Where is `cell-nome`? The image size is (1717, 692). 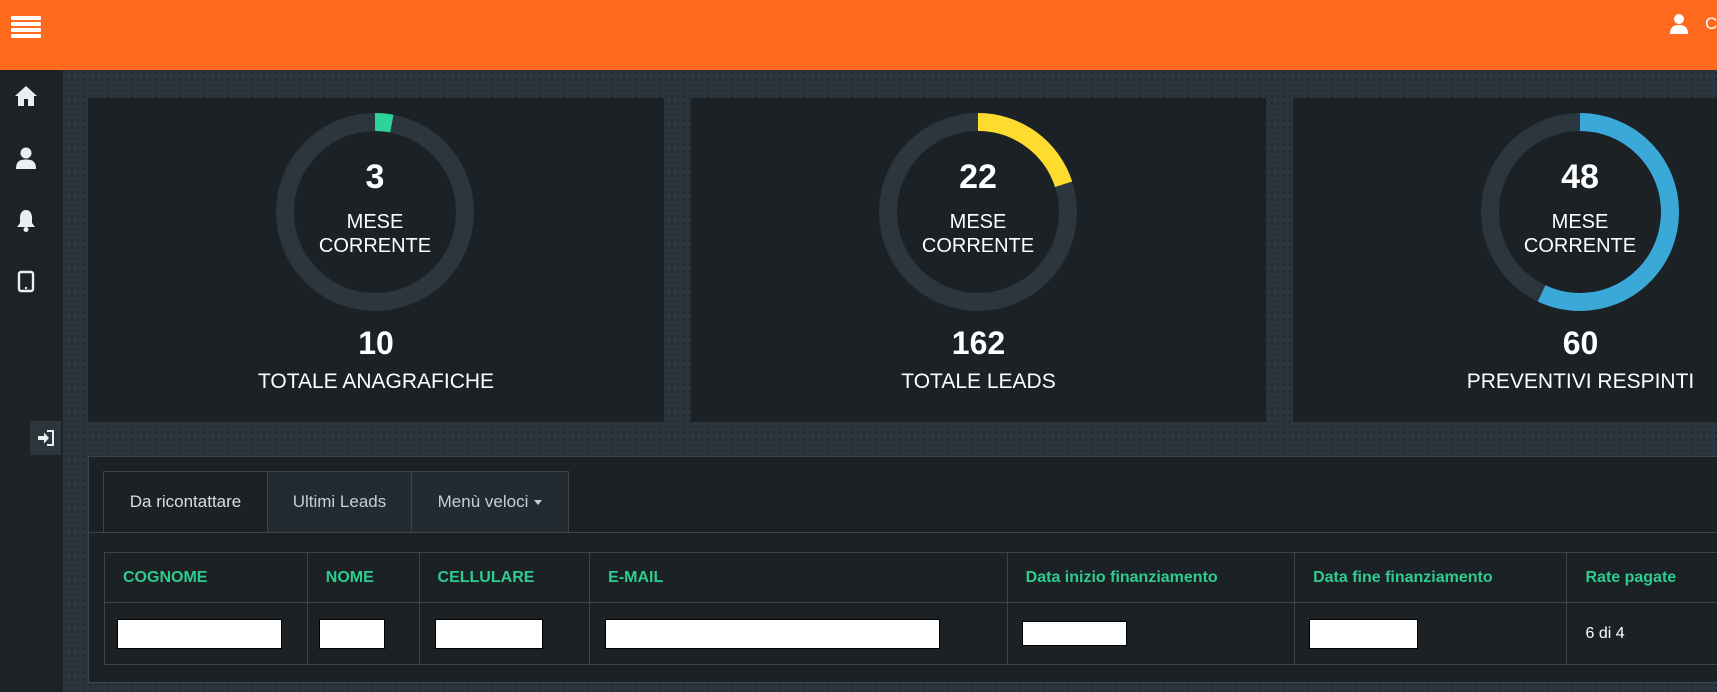
cell-nome is located at coordinates (363, 633).